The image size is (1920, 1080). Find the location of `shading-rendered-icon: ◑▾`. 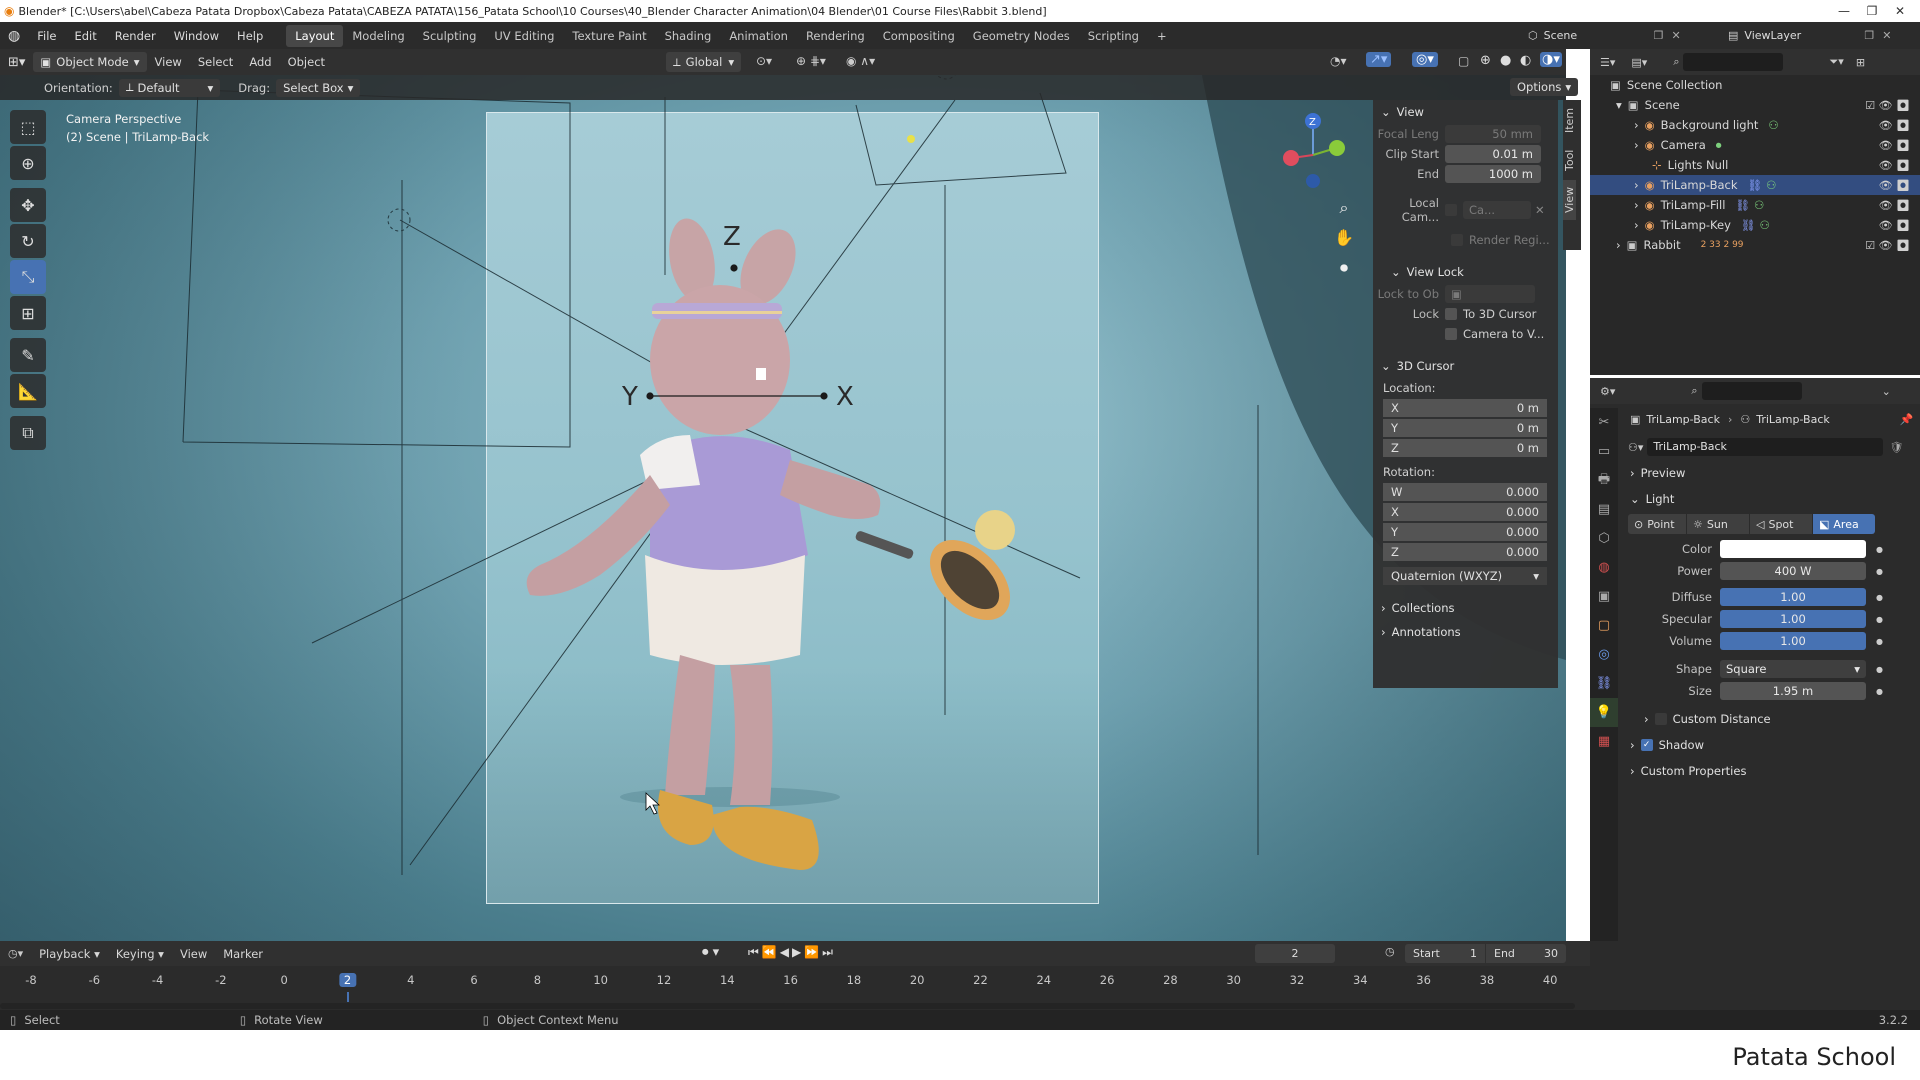

shading-rendered-icon: ◑▾ is located at coordinates (1551, 59).